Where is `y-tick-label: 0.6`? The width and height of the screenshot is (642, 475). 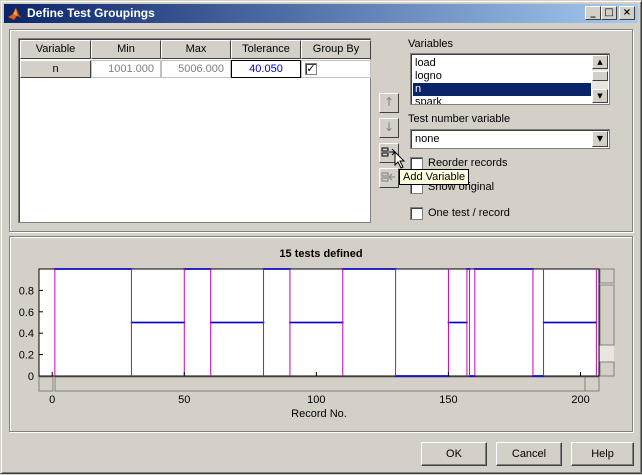
y-tick-label: 0.6 is located at coordinates (26, 313).